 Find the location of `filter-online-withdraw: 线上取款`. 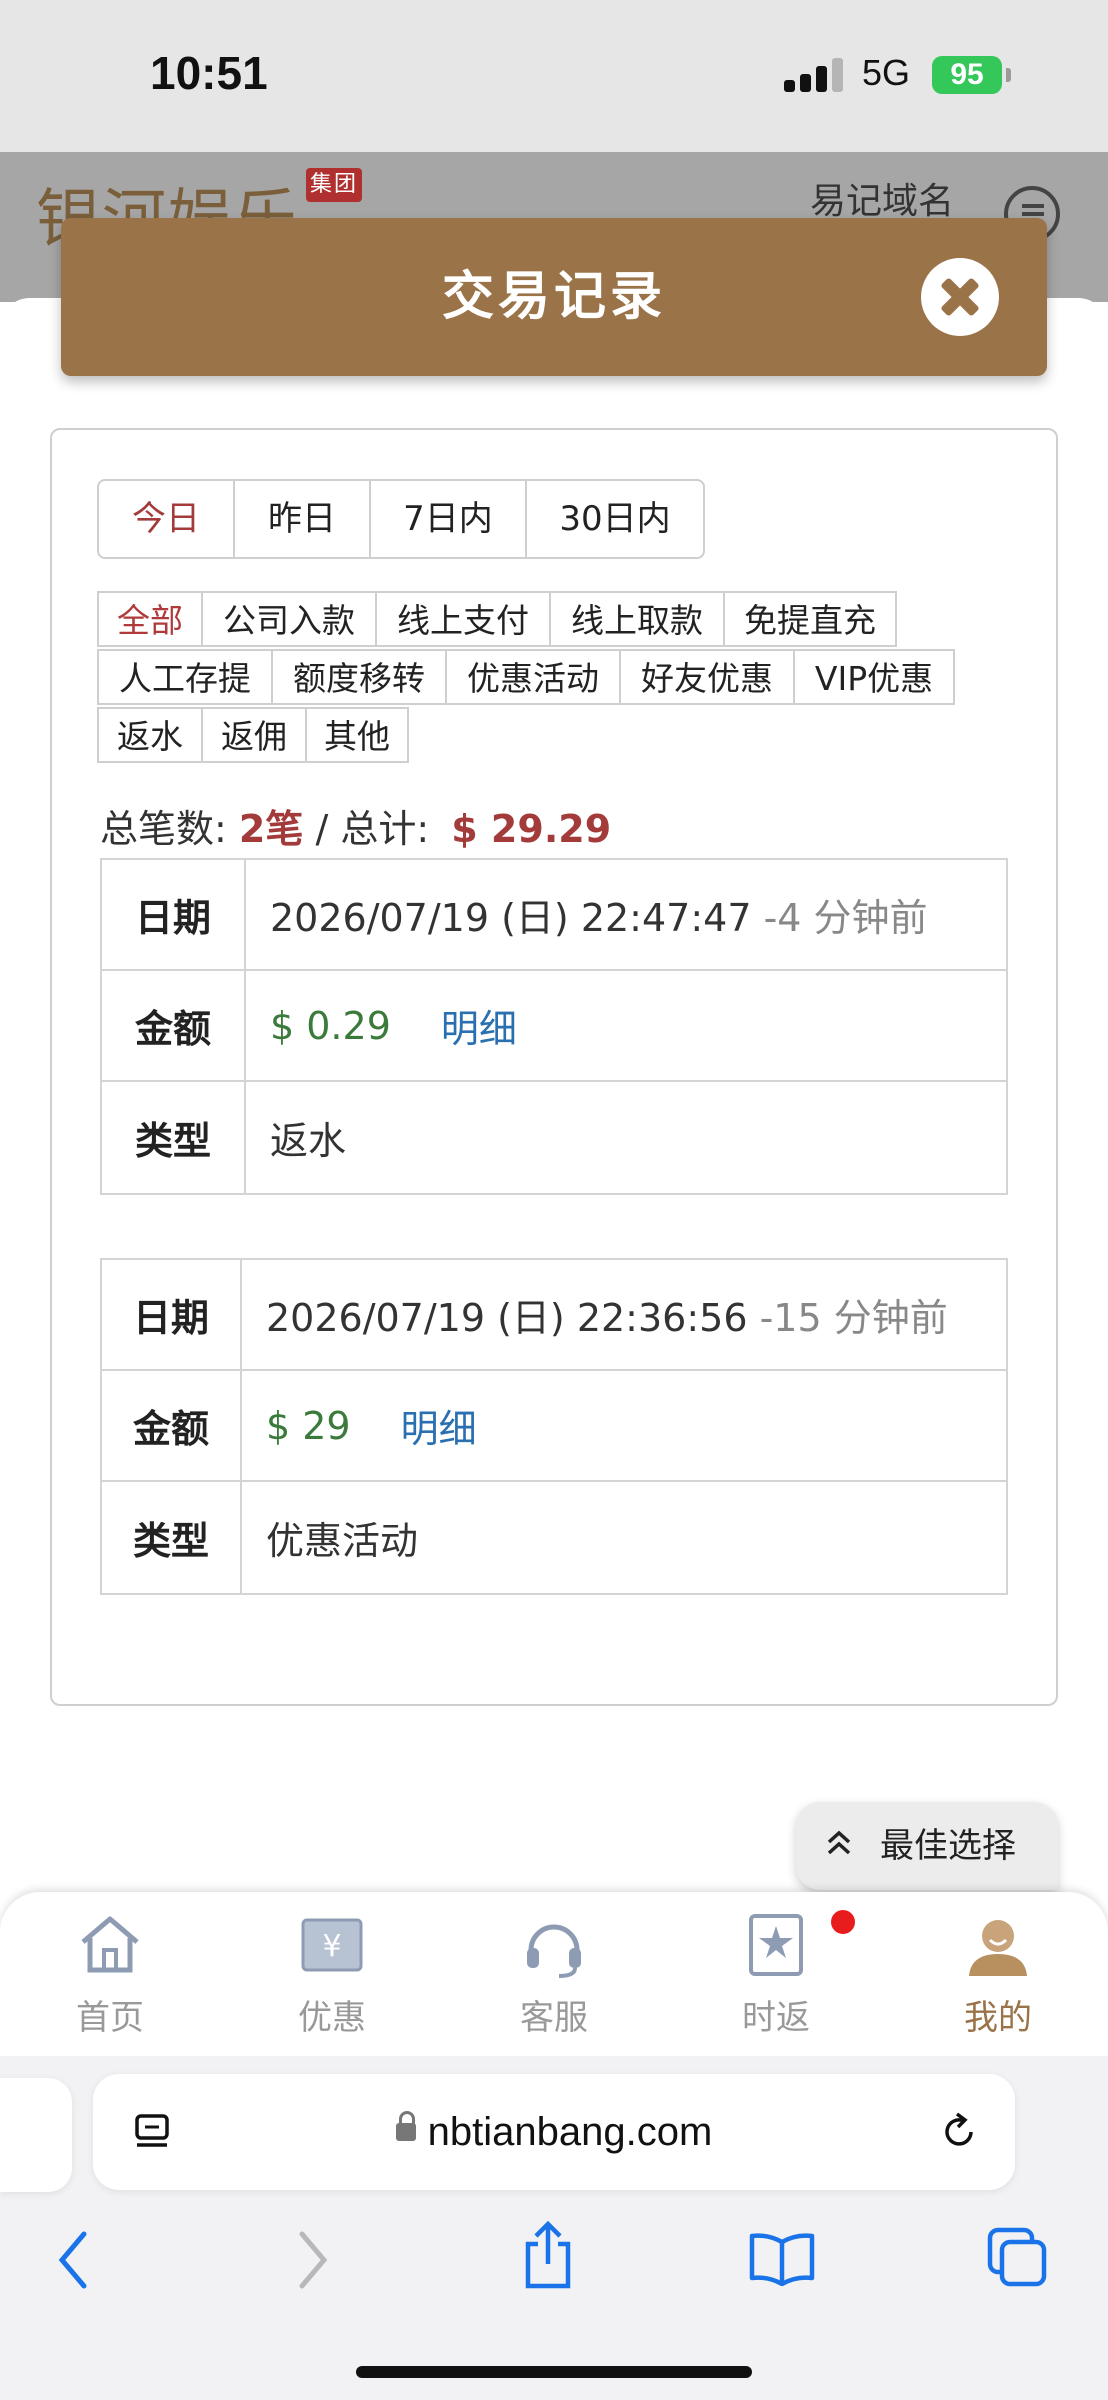

filter-online-withdraw: 线上取款 is located at coordinates (637, 619).